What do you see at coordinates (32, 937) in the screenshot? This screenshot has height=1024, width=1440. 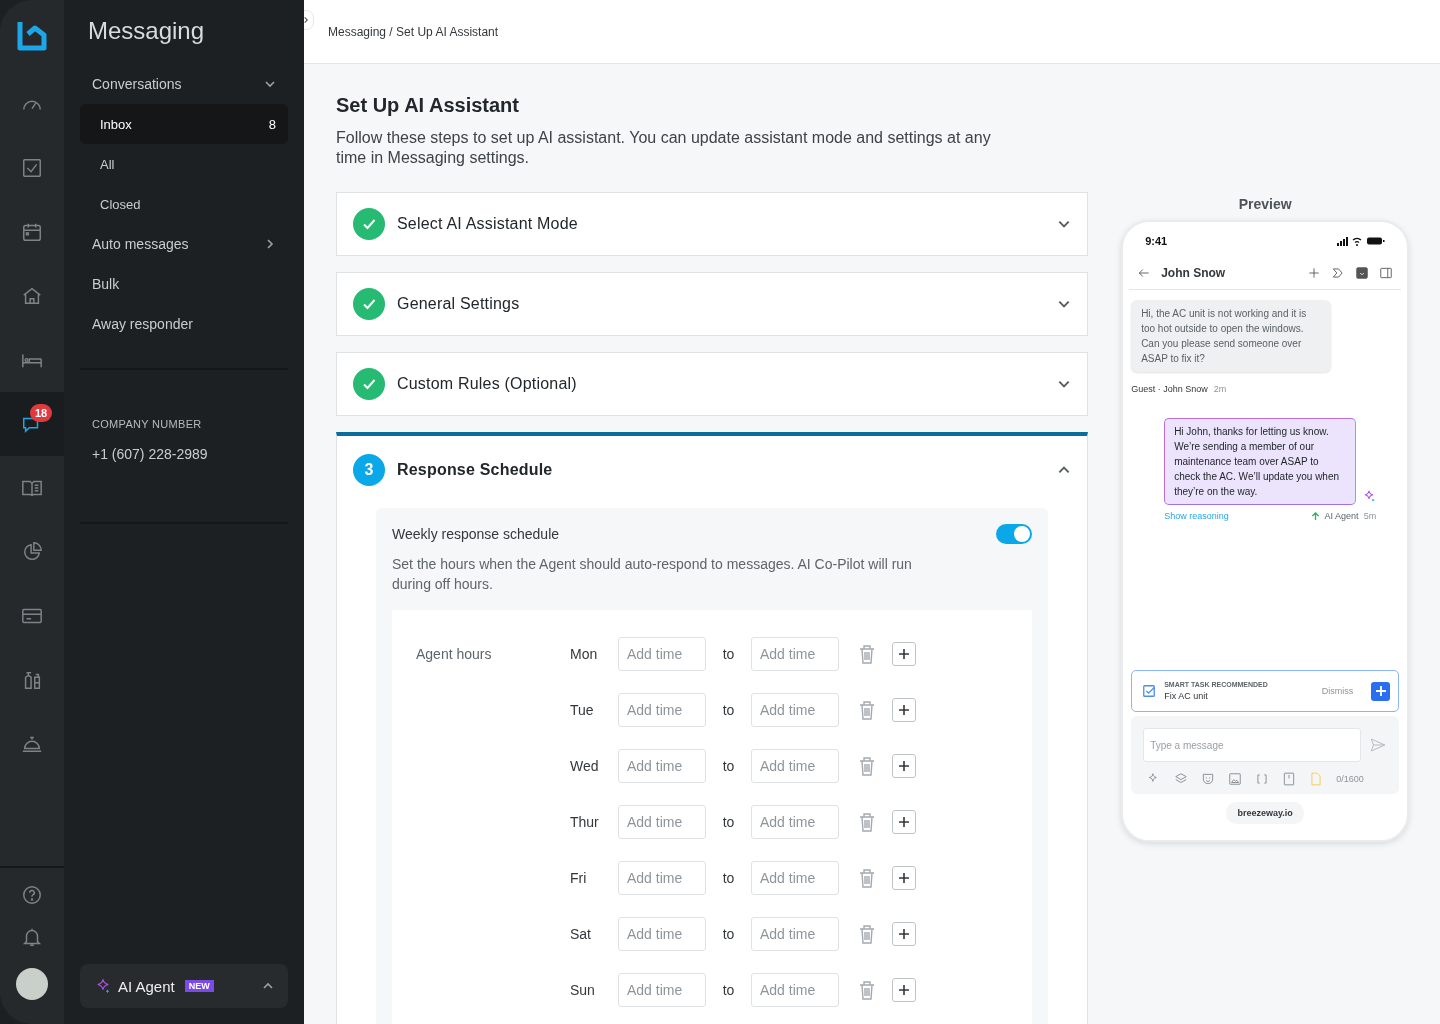 I see `bell-icon` at bounding box center [32, 937].